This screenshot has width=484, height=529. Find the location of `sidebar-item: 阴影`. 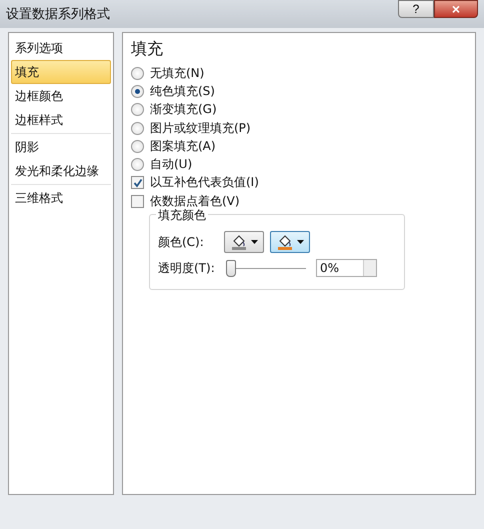

sidebar-item: 阴影 is located at coordinates (61, 147).